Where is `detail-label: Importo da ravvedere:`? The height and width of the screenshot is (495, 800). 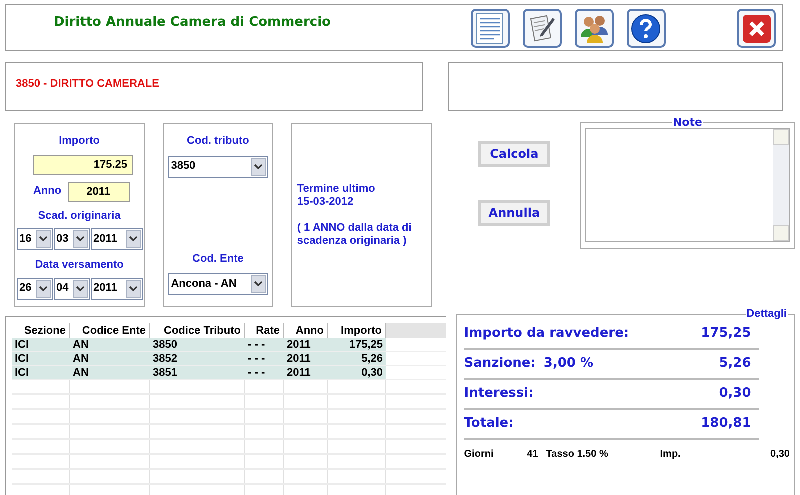 detail-label: Importo da ravvedere: is located at coordinates (547, 334).